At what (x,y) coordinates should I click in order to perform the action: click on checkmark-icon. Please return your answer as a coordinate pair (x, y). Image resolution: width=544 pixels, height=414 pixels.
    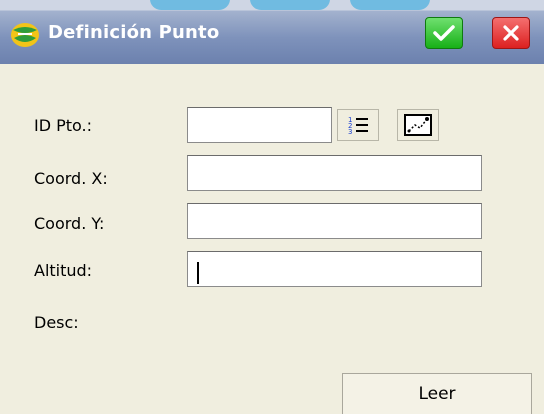
    Looking at the image, I should click on (444, 33).